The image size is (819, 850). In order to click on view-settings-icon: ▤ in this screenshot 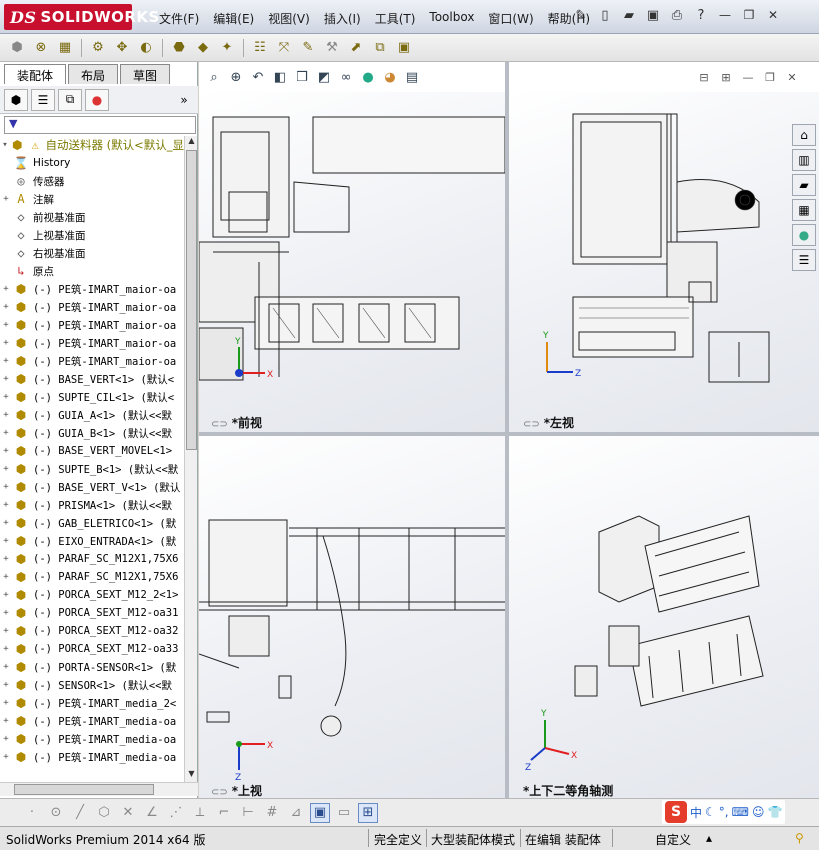, I will do `click(412, 77)`.